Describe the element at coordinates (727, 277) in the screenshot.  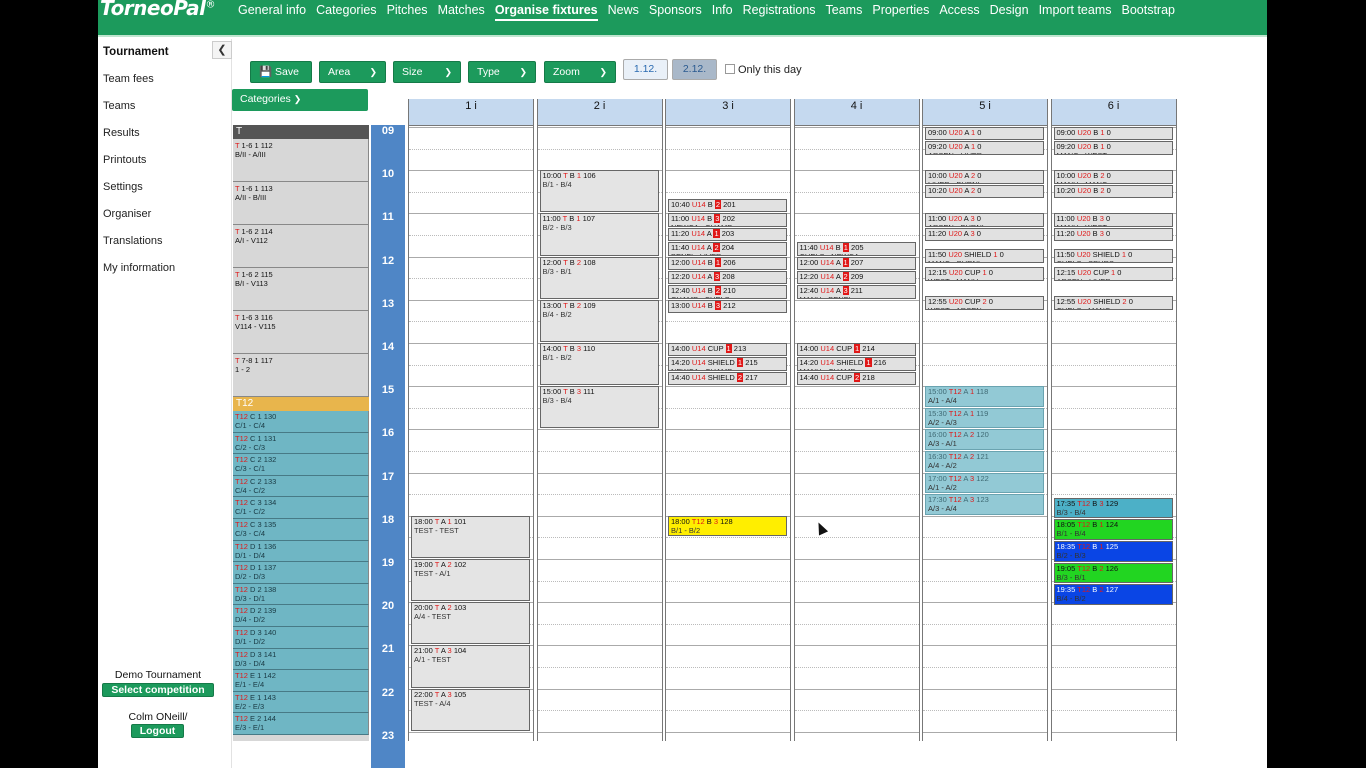
I see `match-block: 12:20 U14 A 3 208AJAX - BENFI` at that location.